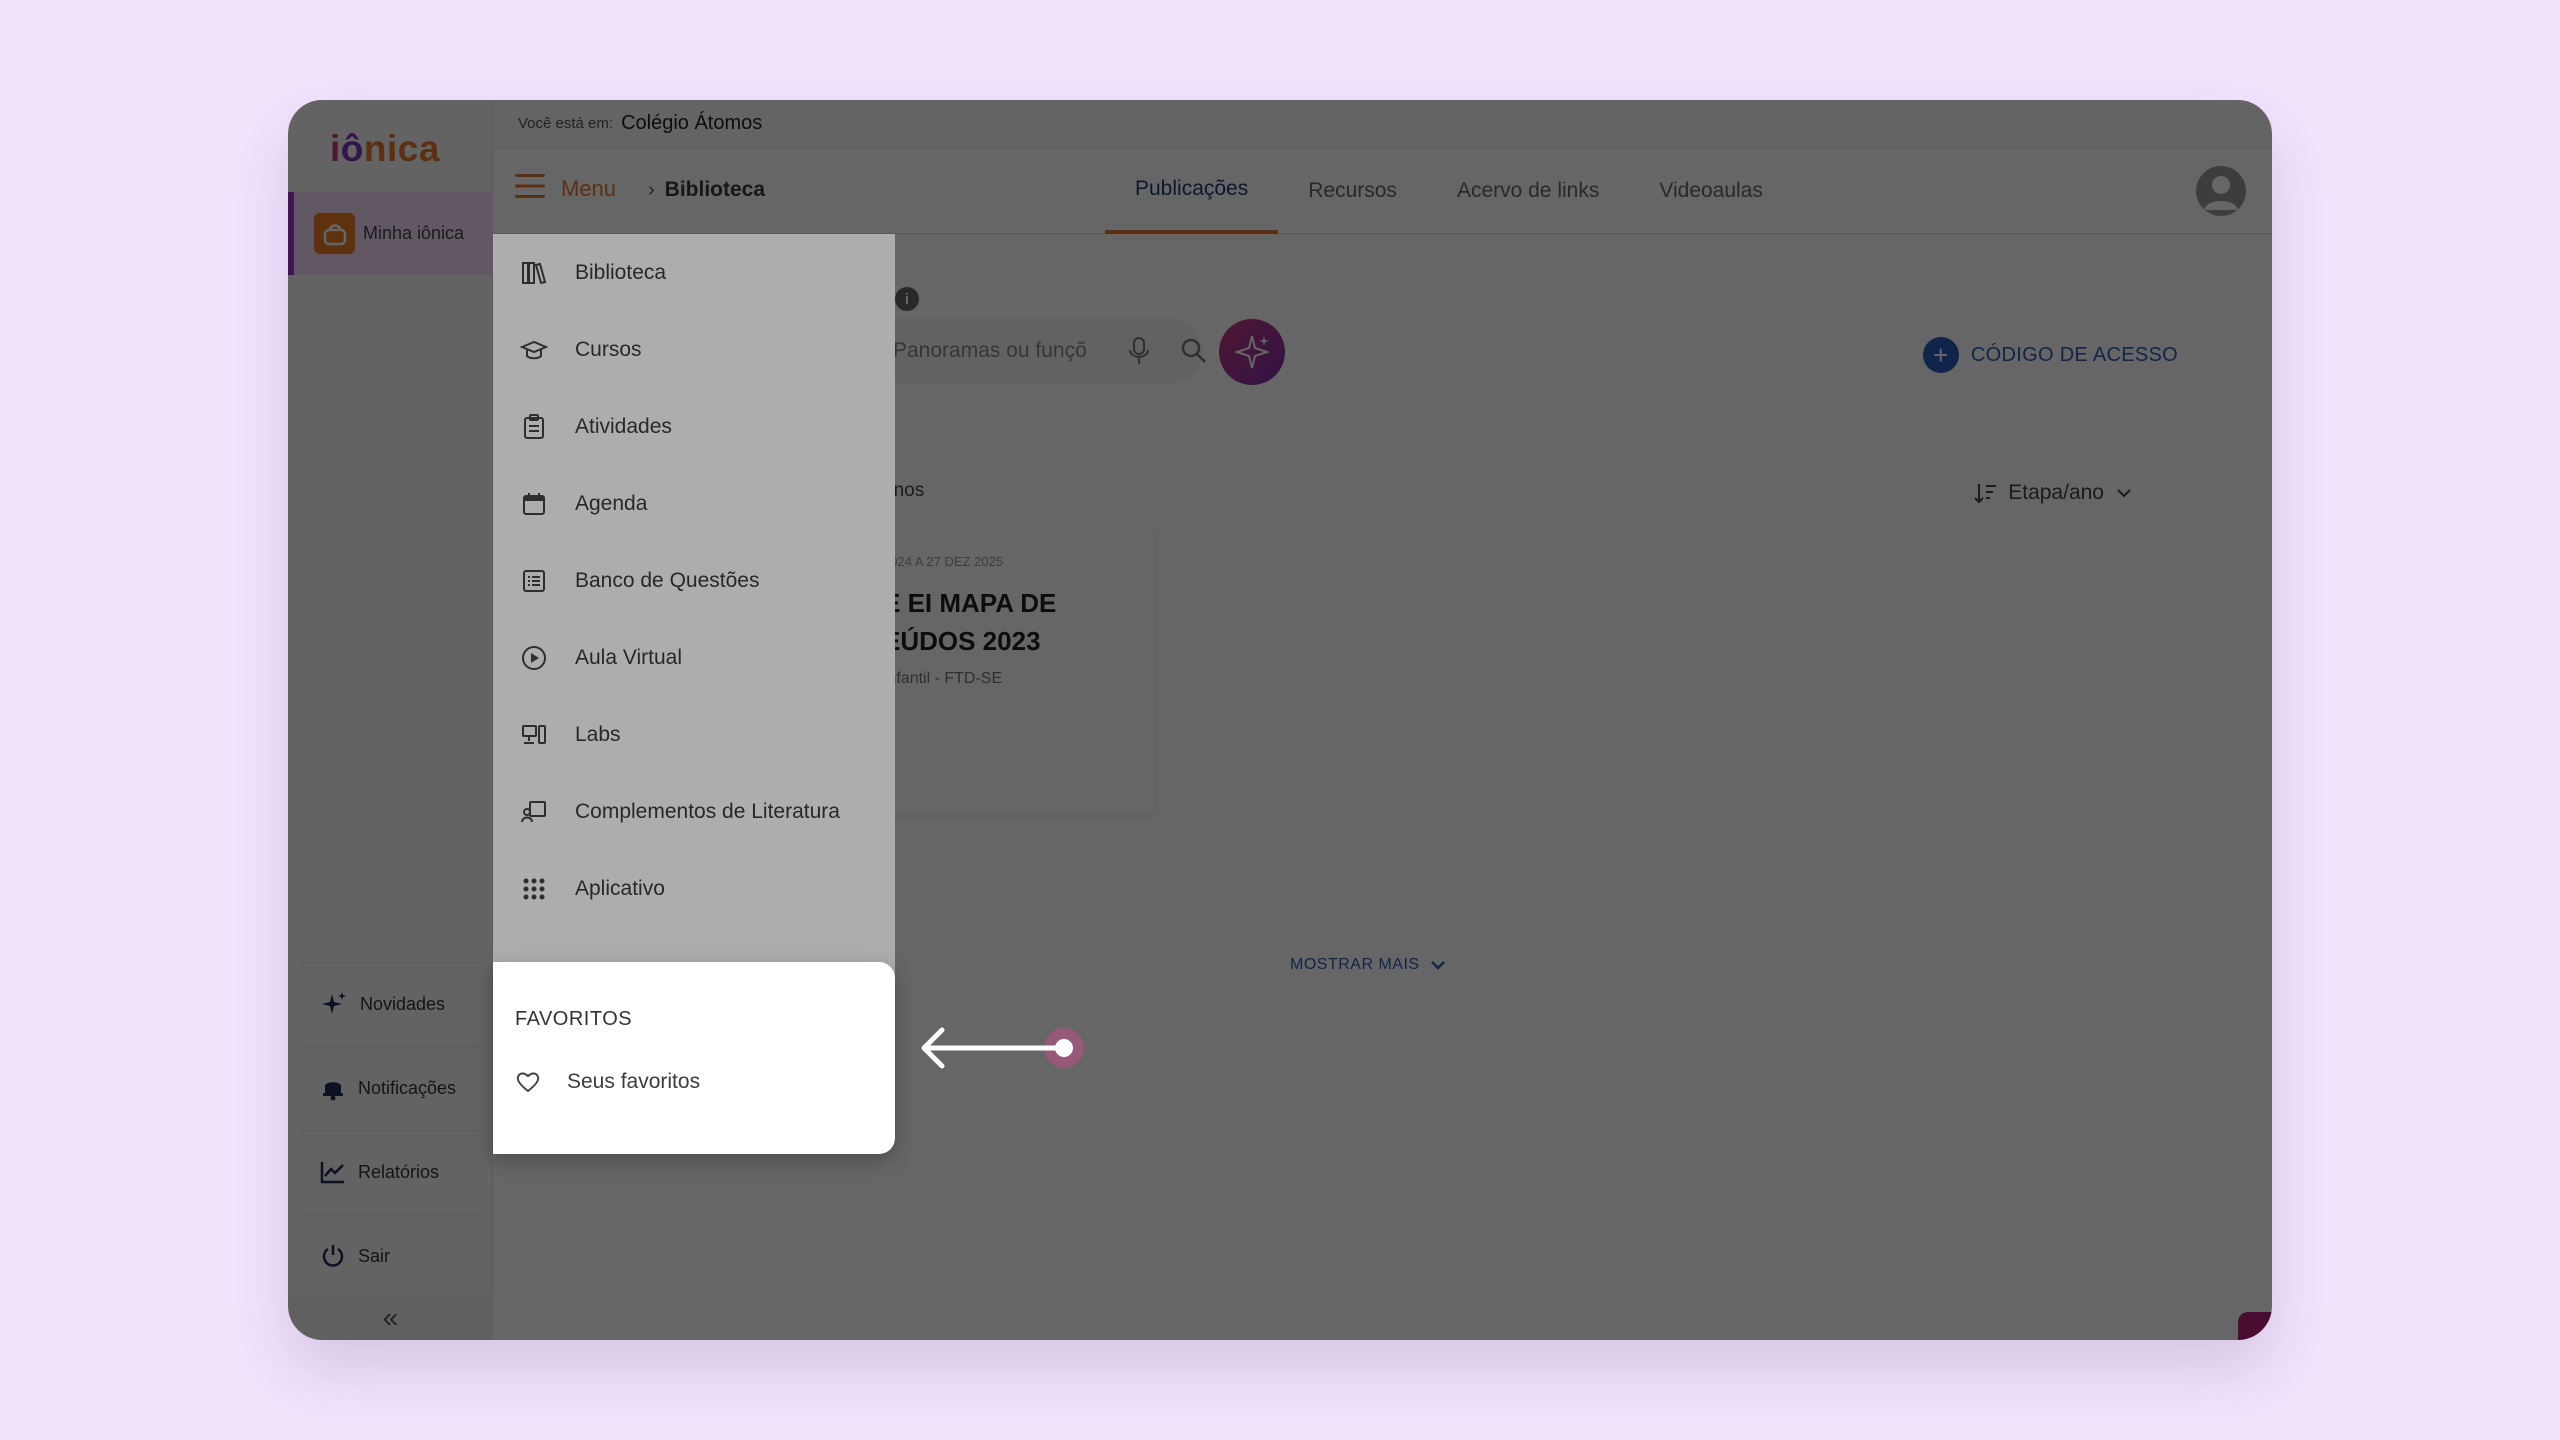 This screenshot has height=1440, width=2560. What do you see at coordinates (694, 349) in the screenshot?
I see `menu-item-cursos: Cursos` at bounding box center [694, 349].